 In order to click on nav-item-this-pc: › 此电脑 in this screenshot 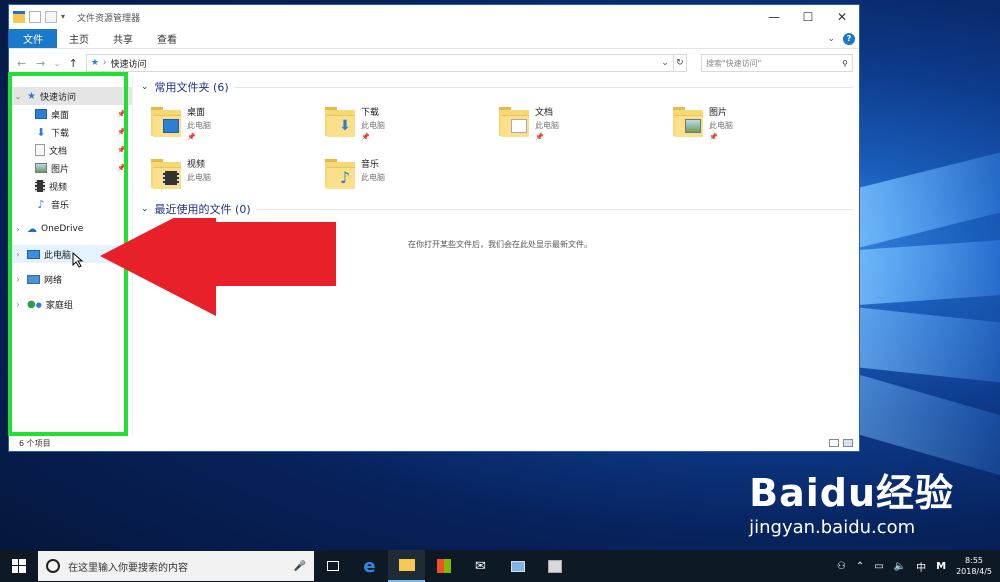, I will do `click(70, 254)`.